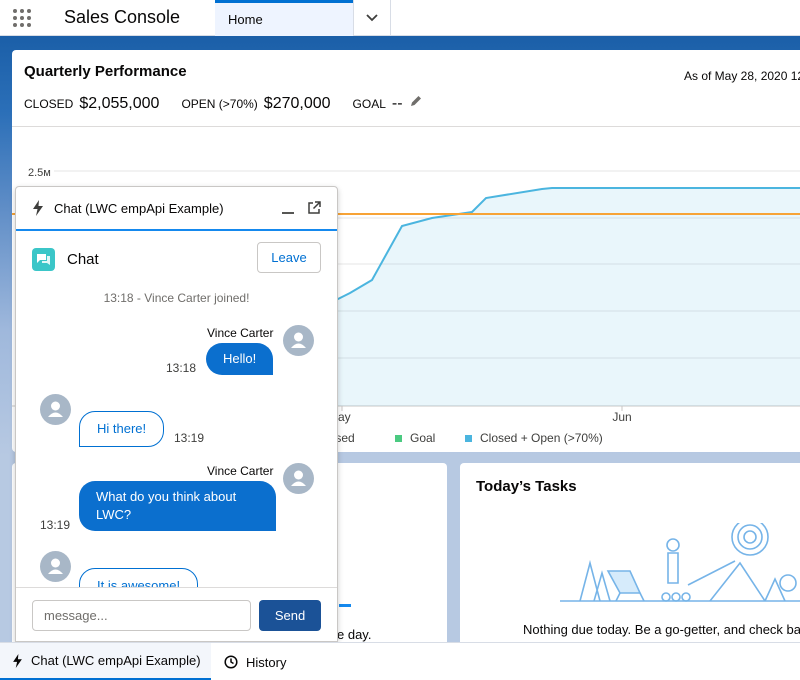 The image size is (800, 680). Describe the element at coordinates (105, 71) in the screenshot. I see `card-title: Quarterly Performance` at that location.